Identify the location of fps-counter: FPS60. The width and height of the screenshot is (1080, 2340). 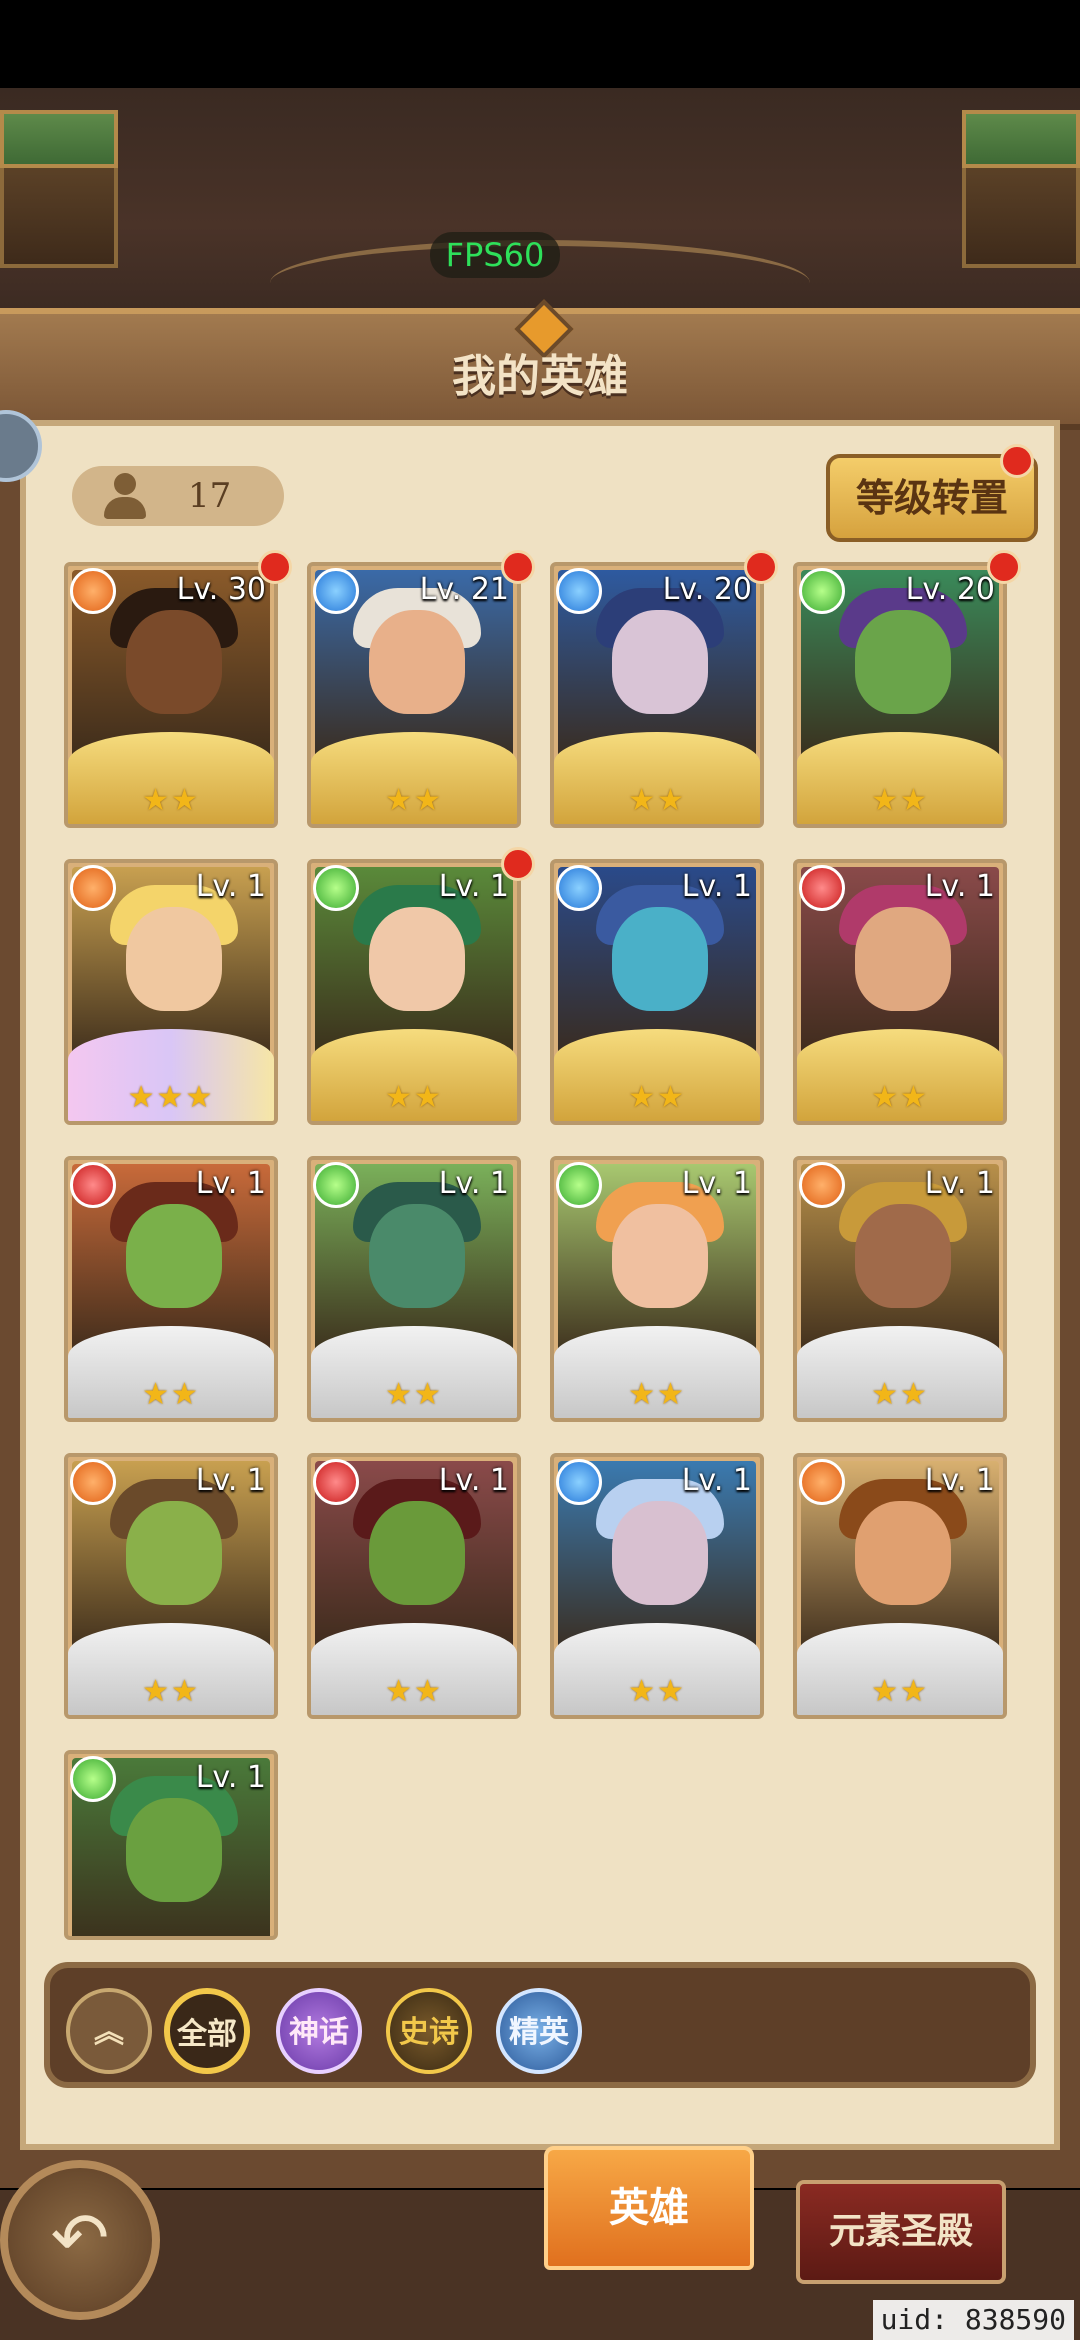
(495, 255).